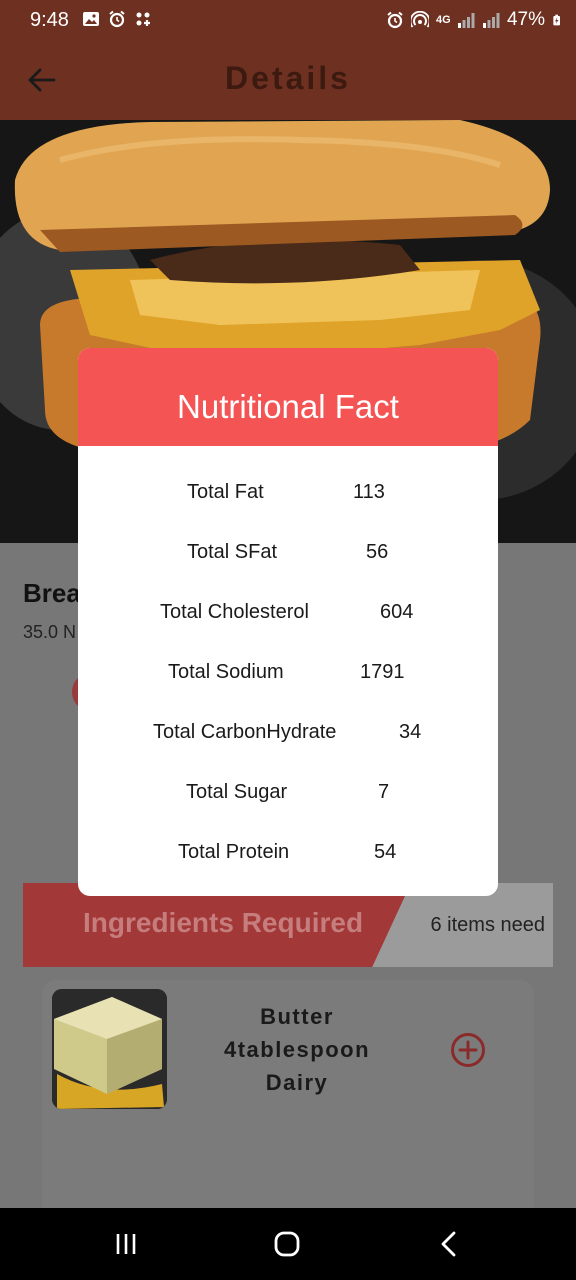  What do you see at coordinates (50, 632) in the screenshot?
I see `food-subtitle: 35.0 N` at bounding box center [50, 632].